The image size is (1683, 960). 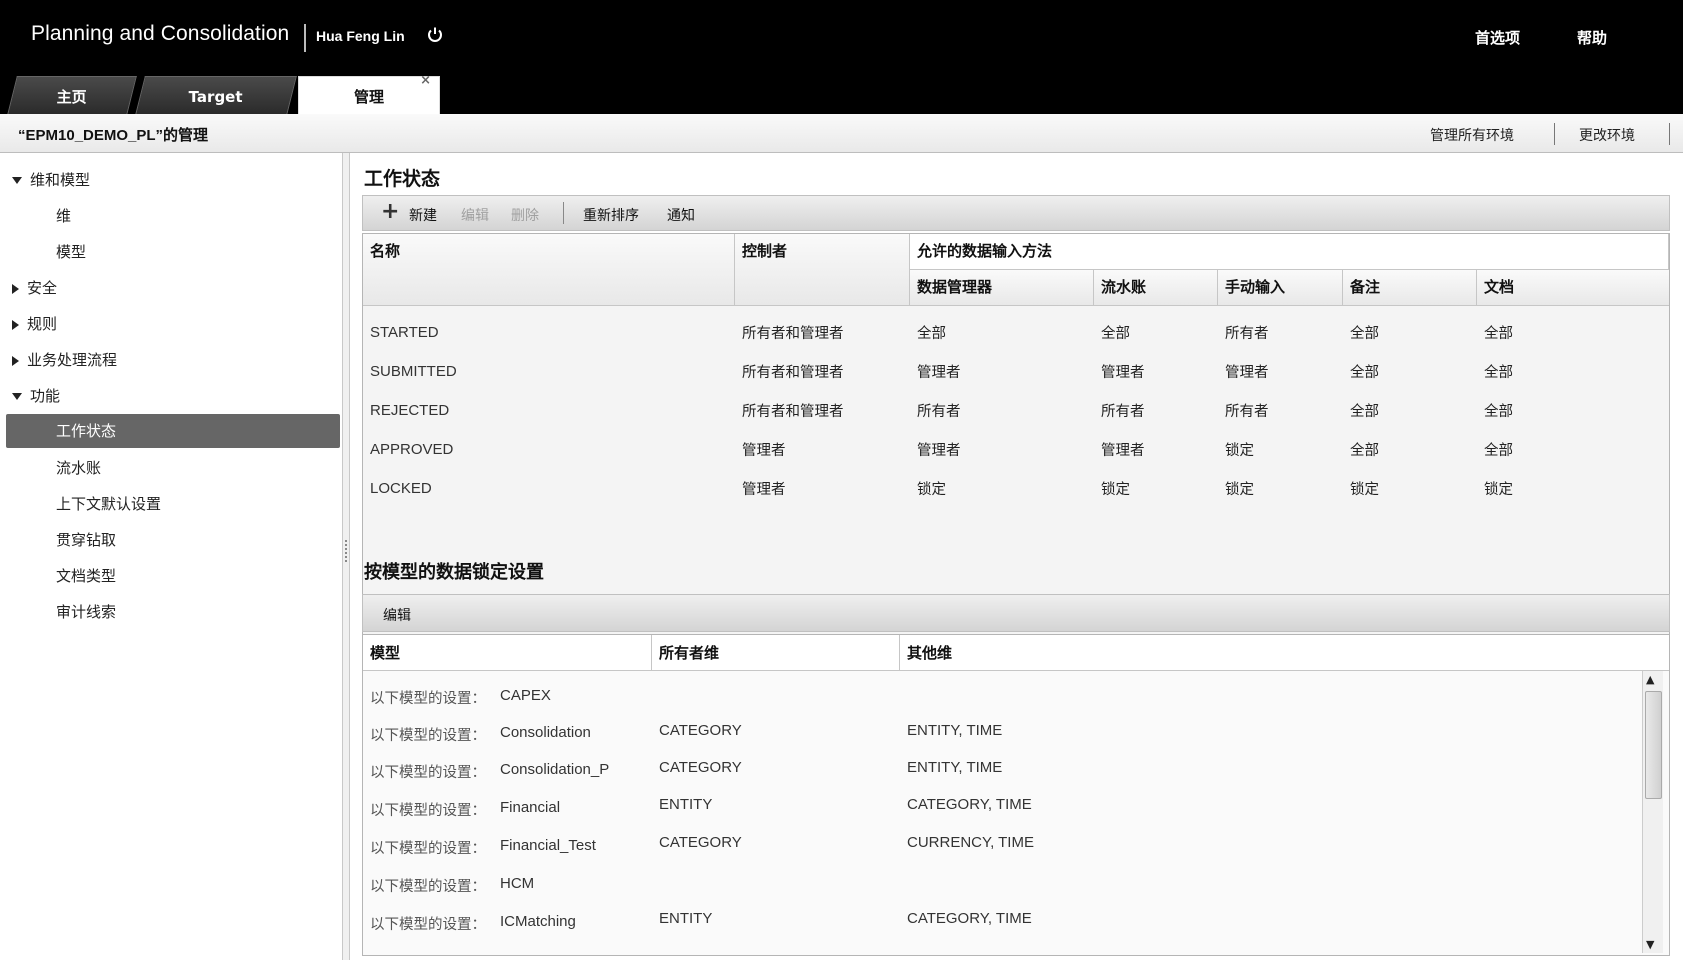 I want to click on change-environment-link: 更改环境, so click(x=1607, y=135).